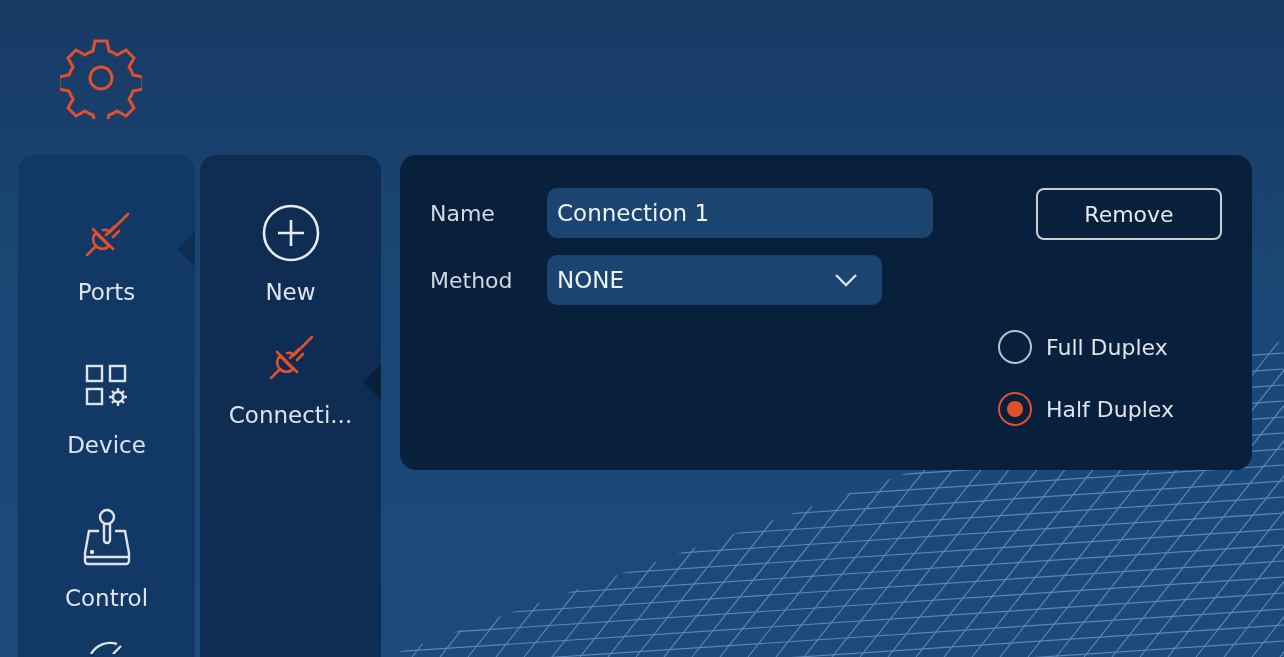  Describe the element at coordinates (714, 280) in the screenshot. I see `method-dropdown: NONE` at that location.